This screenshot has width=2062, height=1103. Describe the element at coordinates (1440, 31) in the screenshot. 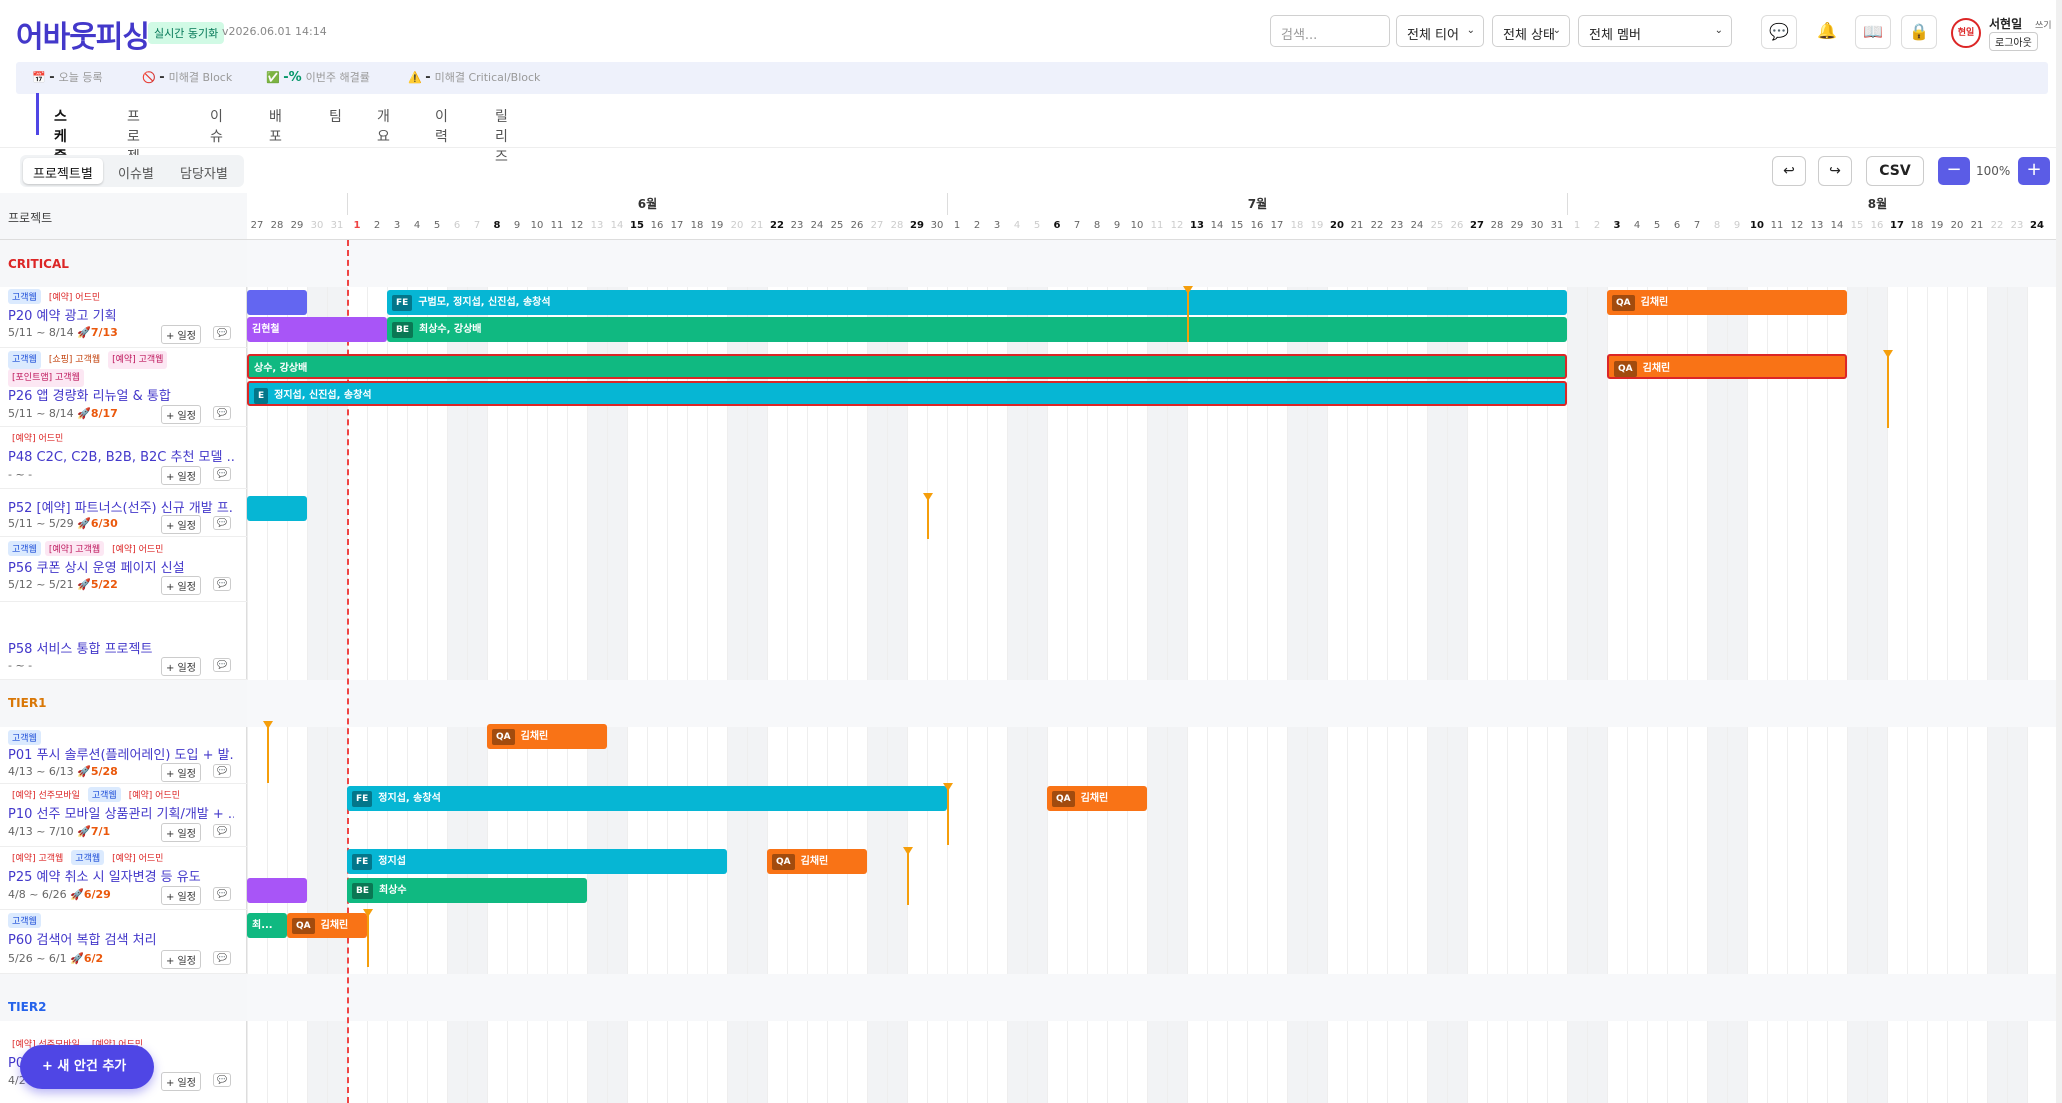

I see `tier-filter-select: 전체 티어 ⌄` at that location.